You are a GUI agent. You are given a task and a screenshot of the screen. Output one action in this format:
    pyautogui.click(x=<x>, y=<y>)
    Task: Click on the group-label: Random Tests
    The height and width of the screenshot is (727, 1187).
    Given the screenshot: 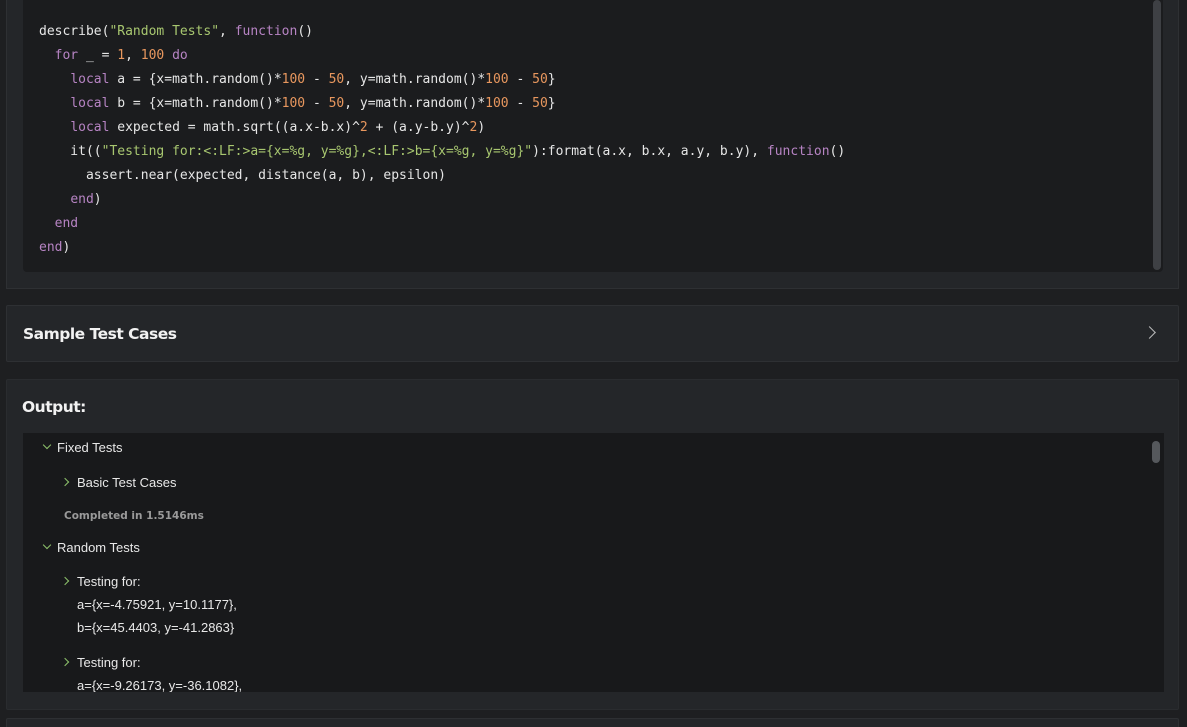 What is the action you would take?
    pyautogui.click(x=98, y=547)
    